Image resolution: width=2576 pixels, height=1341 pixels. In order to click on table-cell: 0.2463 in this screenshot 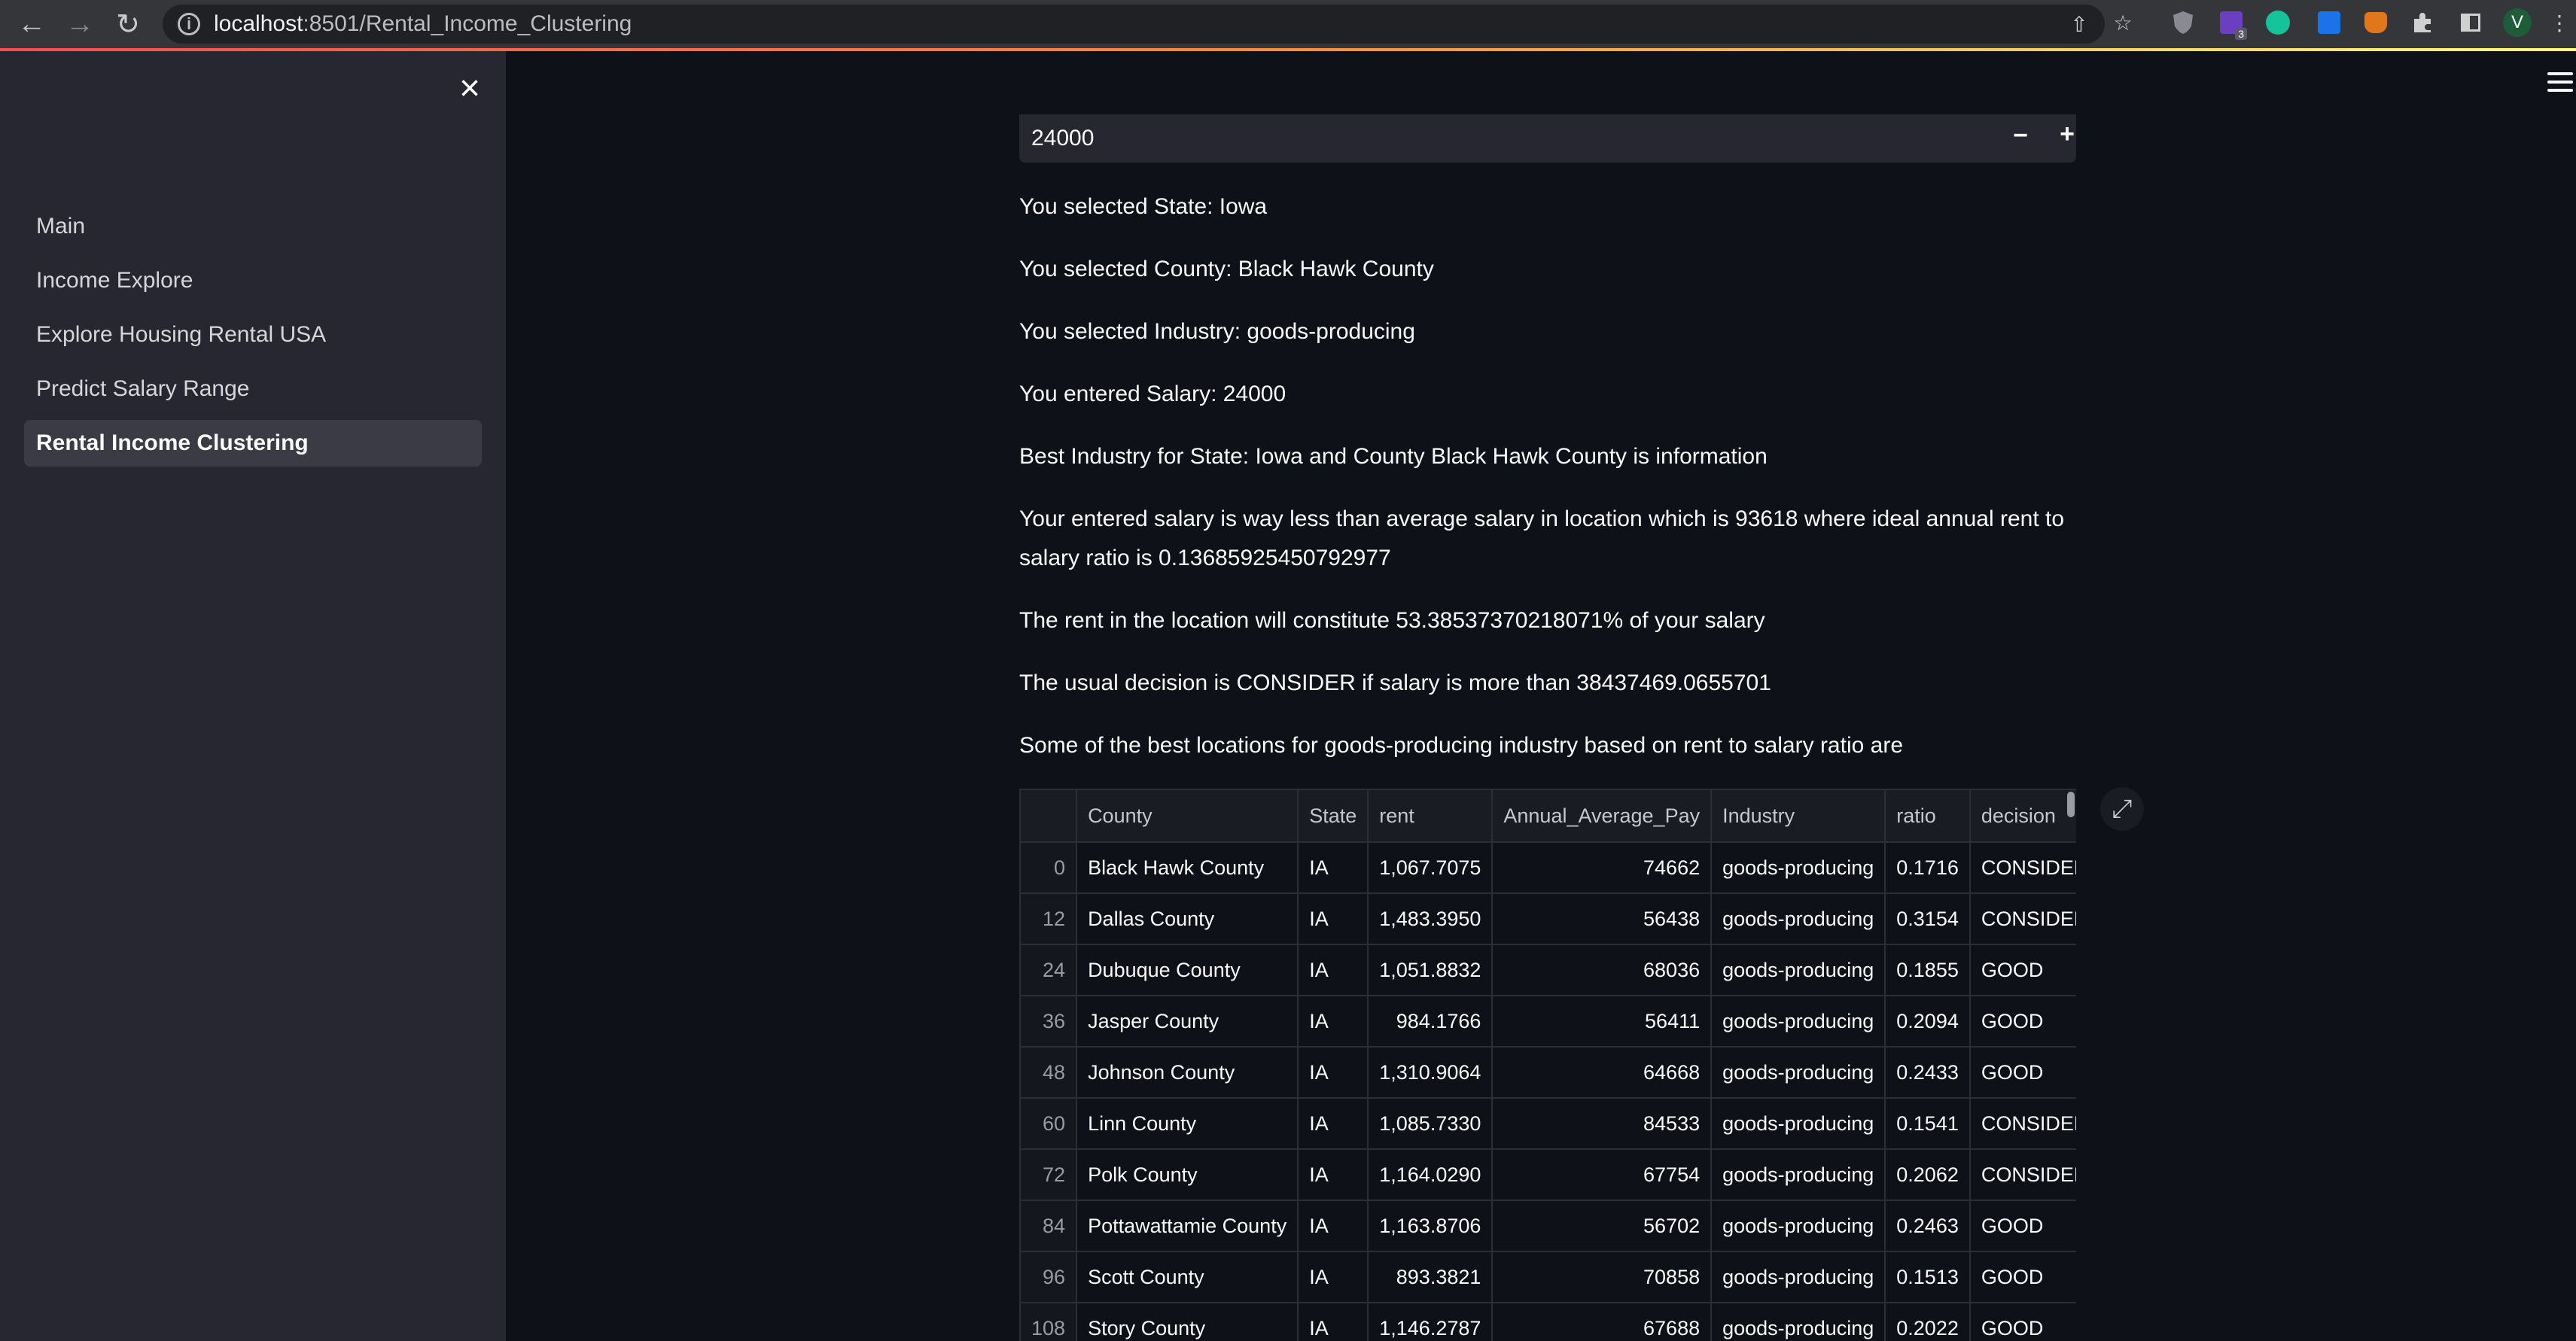, I will do `click(1928, 1226)`.